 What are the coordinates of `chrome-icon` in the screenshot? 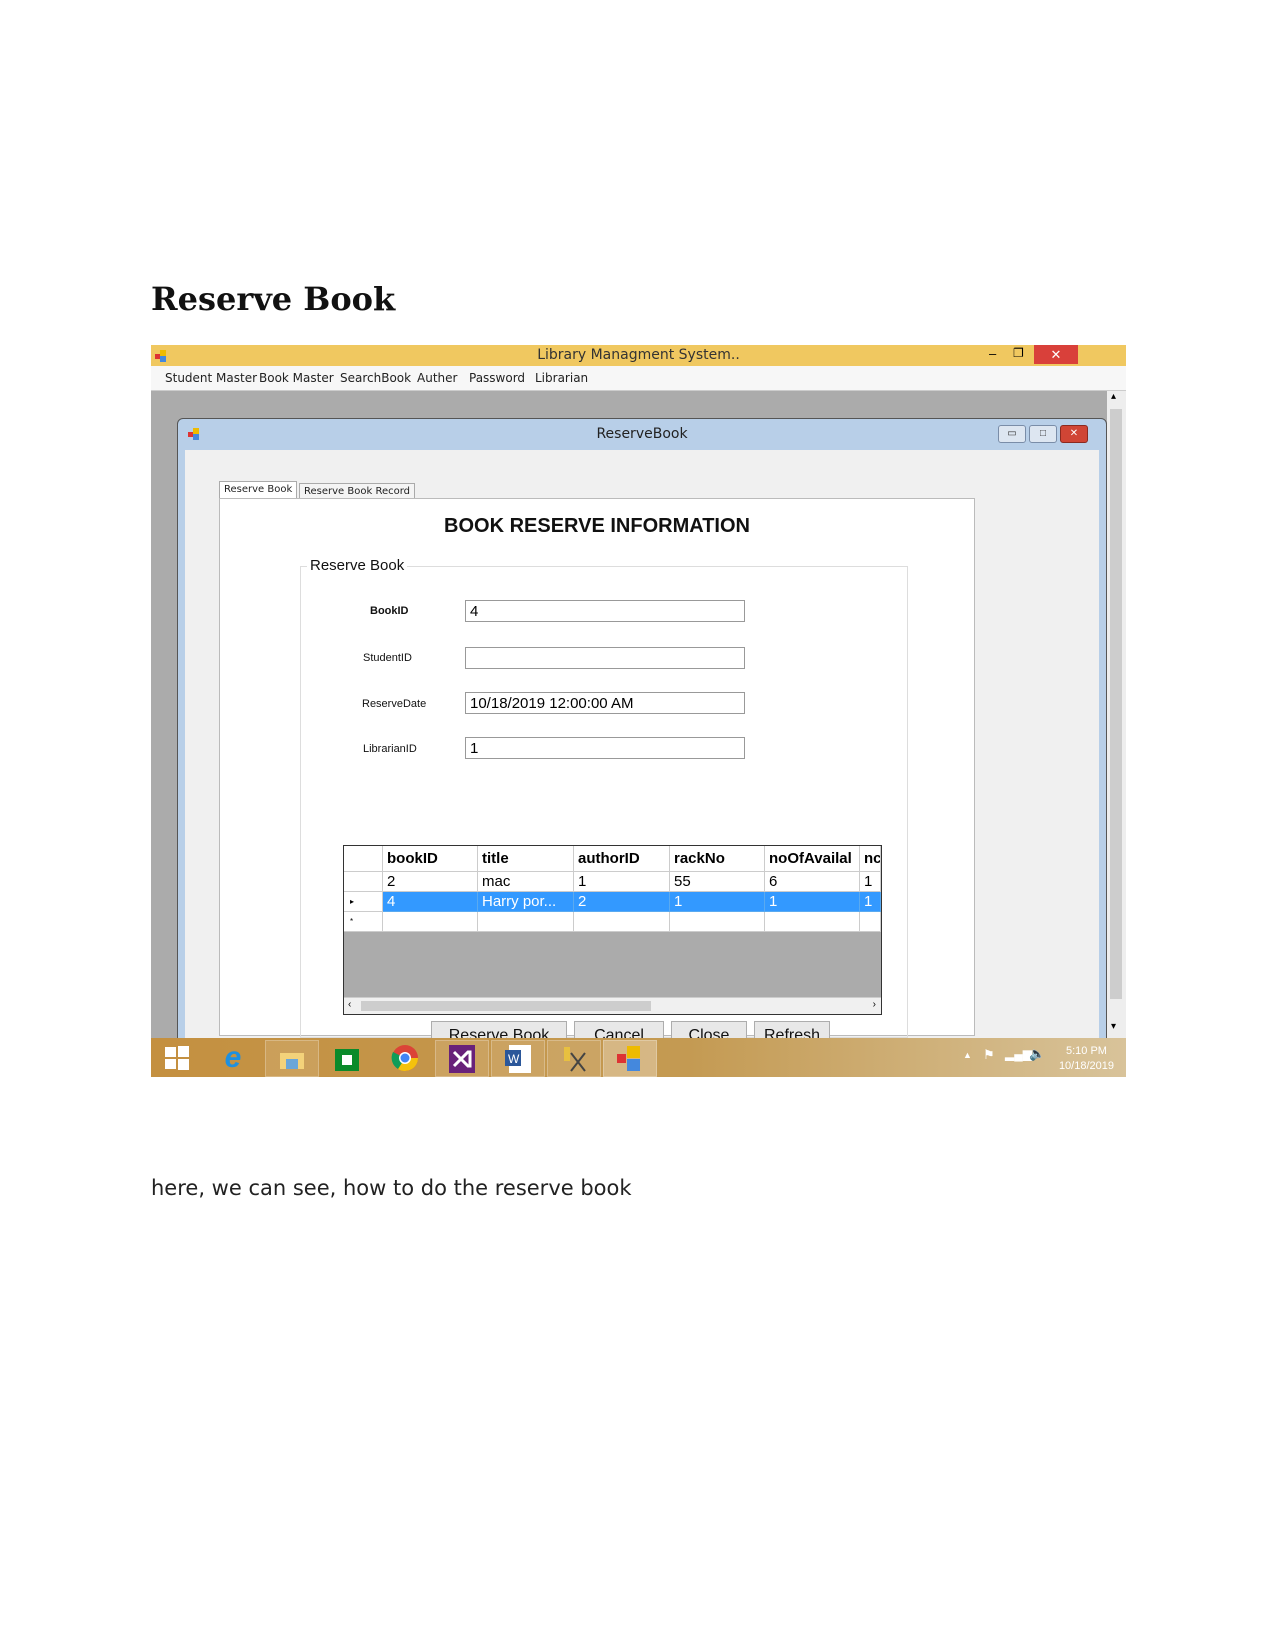 It's located at (405, 1057).